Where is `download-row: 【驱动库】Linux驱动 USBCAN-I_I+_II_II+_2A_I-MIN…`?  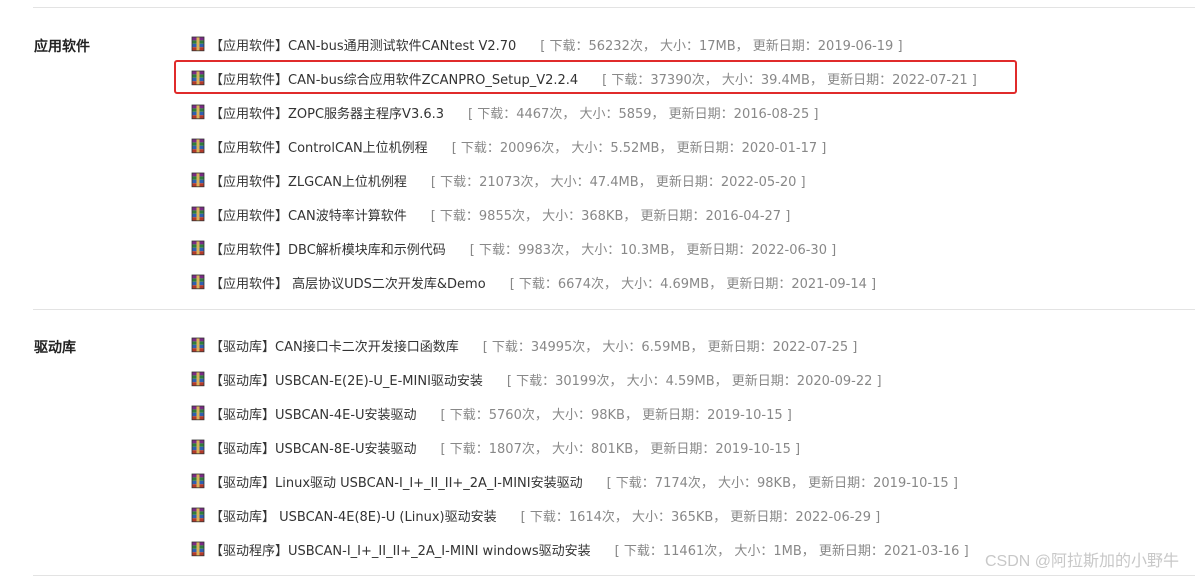 download-row: 【驱动库】Linux驱动 USBCAN-I_I+_II_II+_2A_I-MIN… is located at coordinates (574, 481).